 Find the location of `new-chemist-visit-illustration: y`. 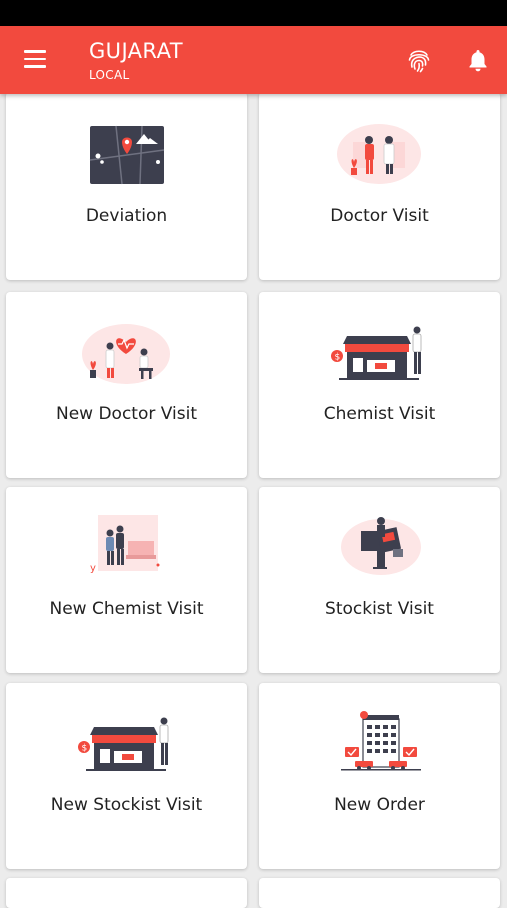

new-chemist-visit-illustration: y is located at coordinates (125, 544).